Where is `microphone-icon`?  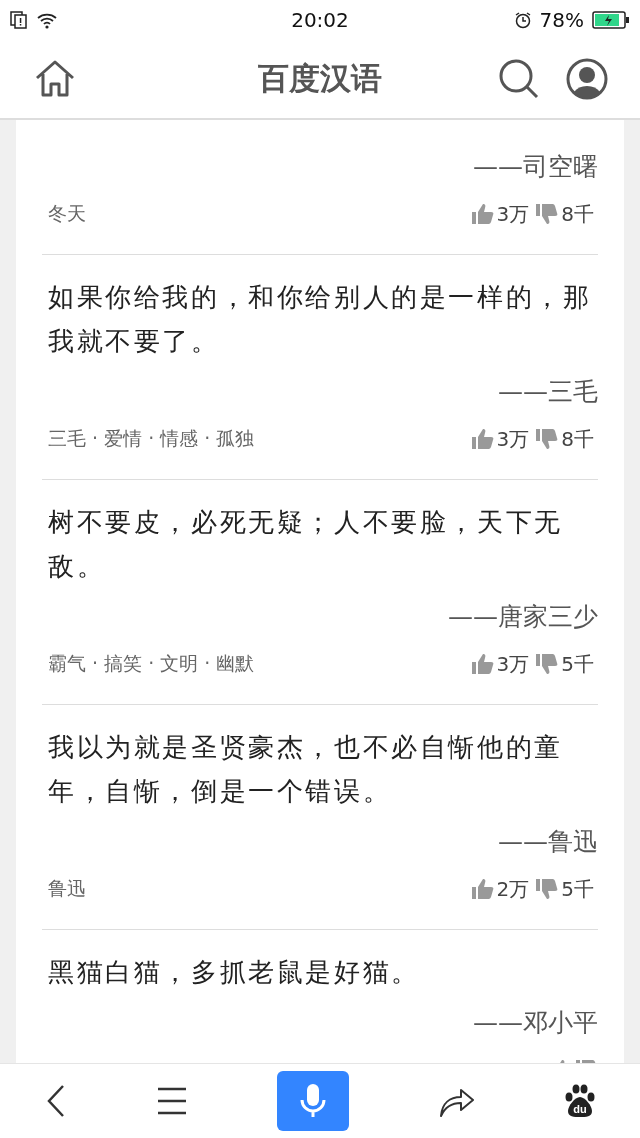 microphone-icon is located at coordinates (313, 1101).